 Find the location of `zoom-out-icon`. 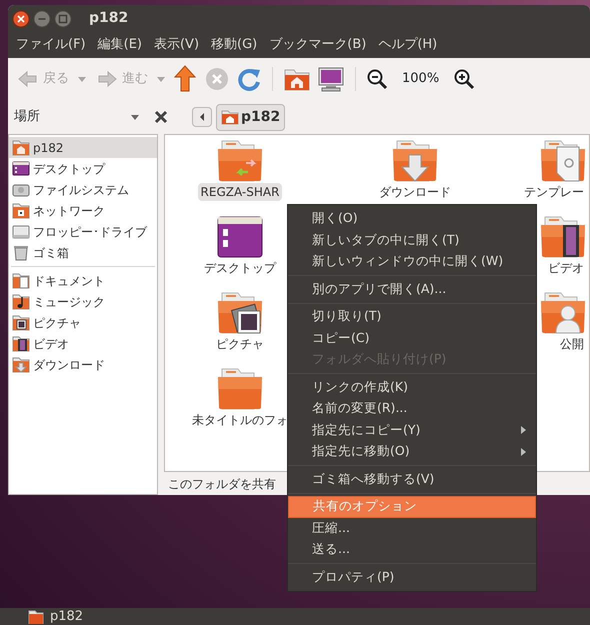

zoom-out-icon is located at coordinates (377, 79).